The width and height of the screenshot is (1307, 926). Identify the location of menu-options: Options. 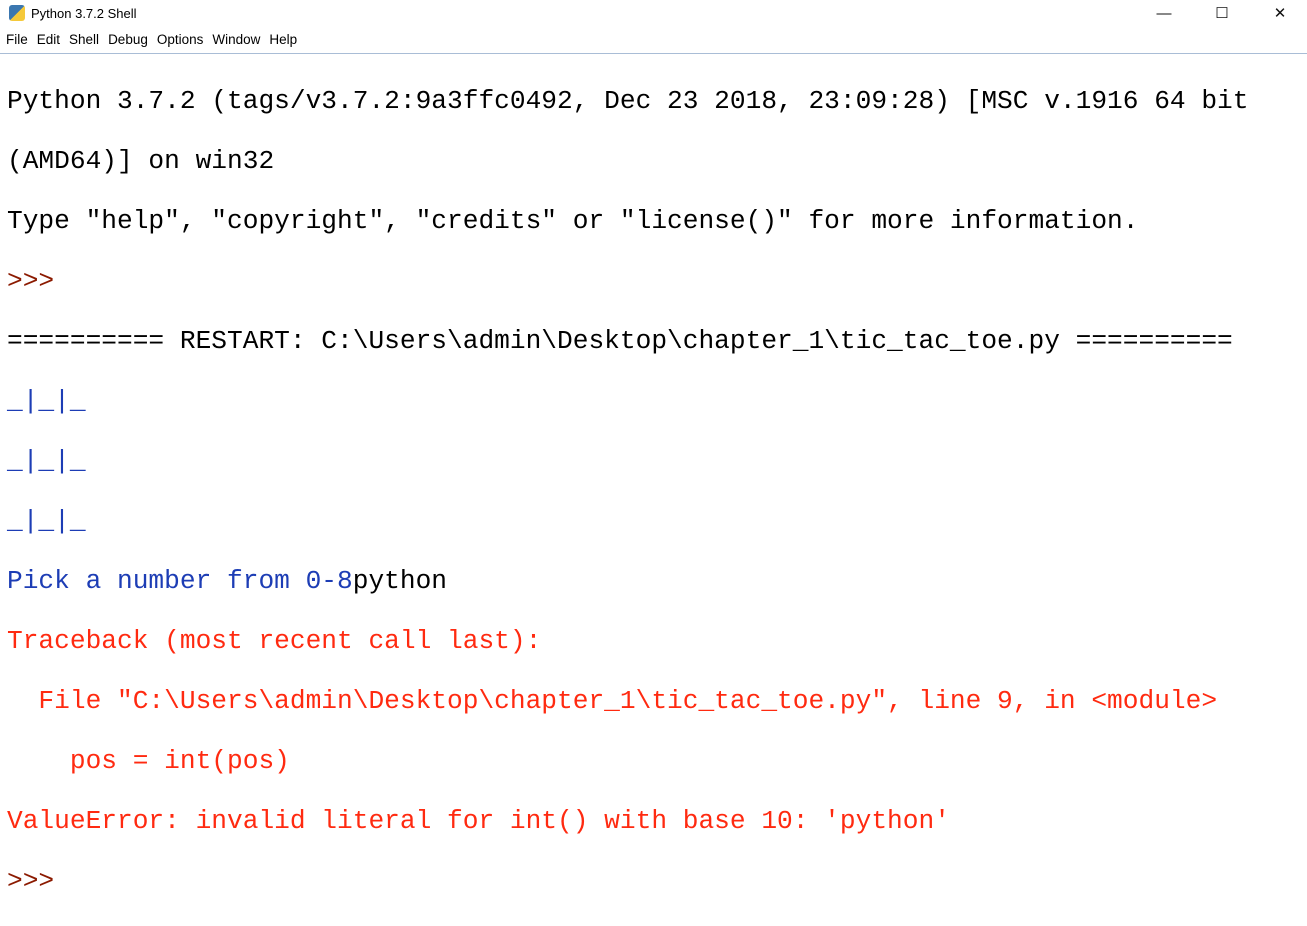
(180, 39).